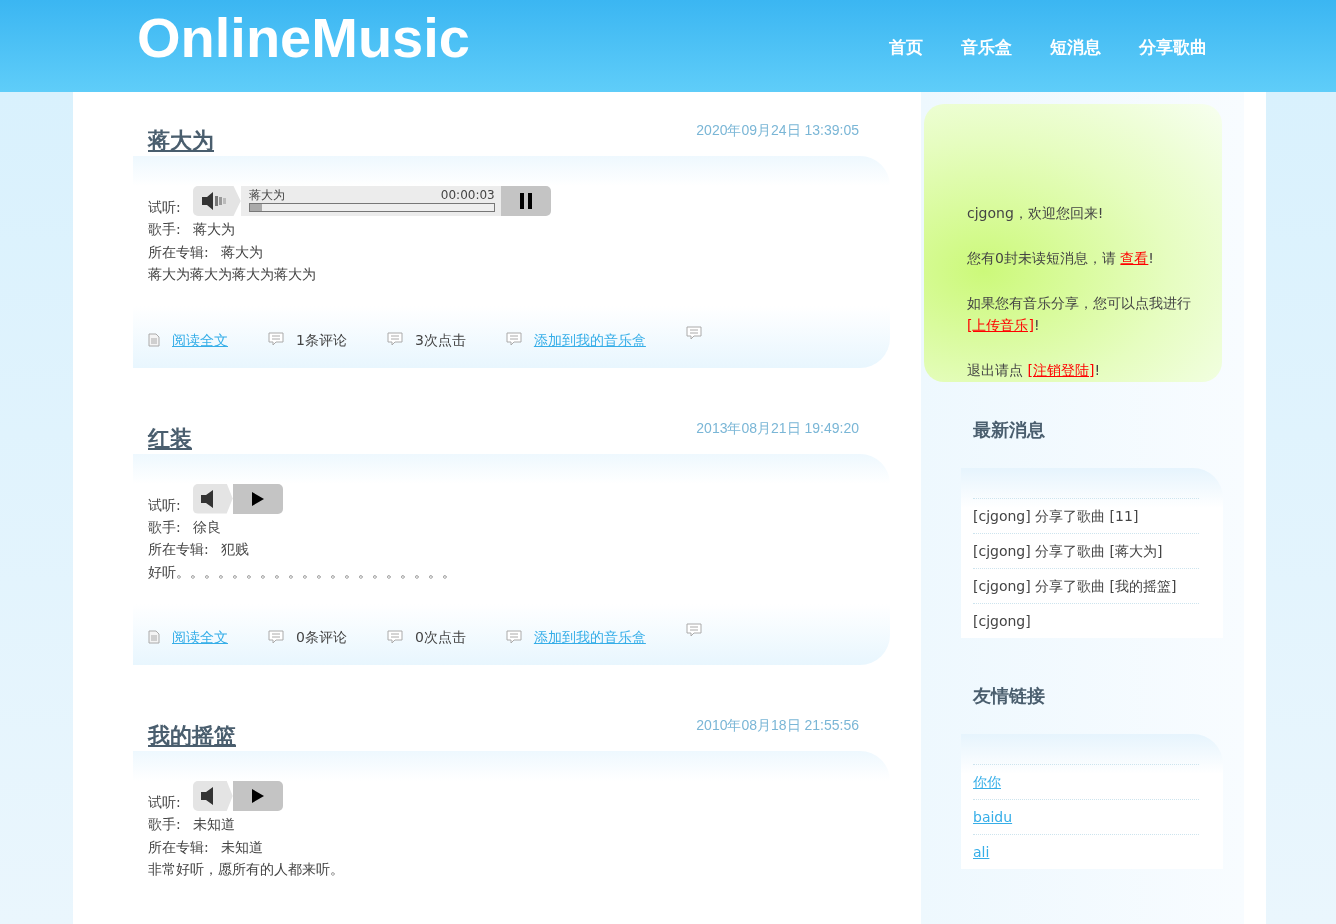  Describe the element at coordinates (1061, 258) in the screenshot. I see `message-notice: 您有0封未读短消息，请 查看!` at that location.